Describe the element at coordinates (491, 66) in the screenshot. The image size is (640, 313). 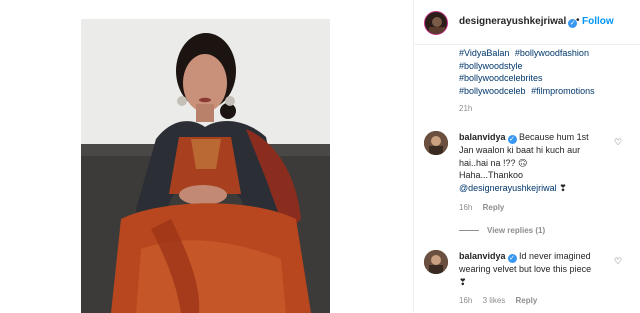
I see `hashtag-link: #bollywoodstyle` at that location.